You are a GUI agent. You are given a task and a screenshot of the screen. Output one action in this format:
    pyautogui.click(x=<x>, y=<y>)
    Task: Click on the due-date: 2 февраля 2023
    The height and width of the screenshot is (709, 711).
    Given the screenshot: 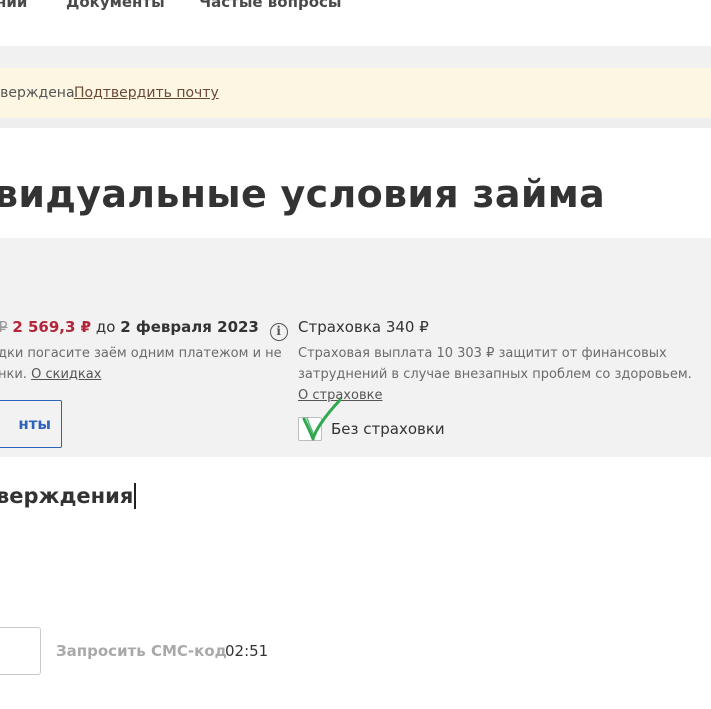 What is the action you would take?
    pyautogui.click(x=189, y=327)
    